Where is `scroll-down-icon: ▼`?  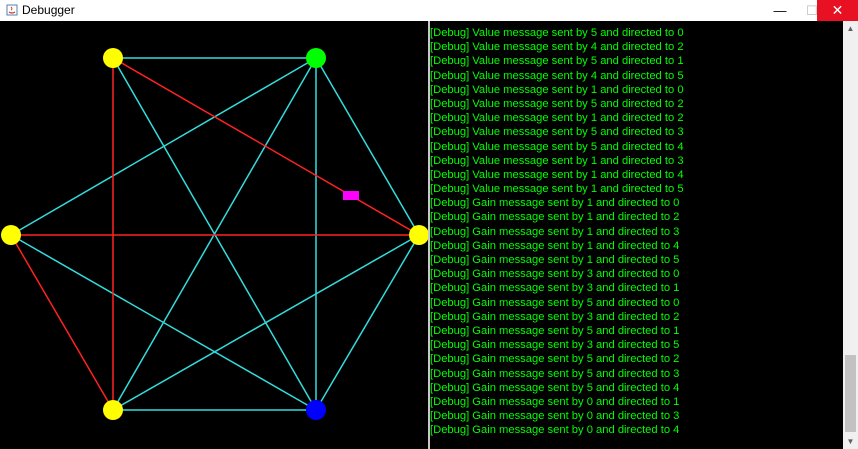
scroll-down-icon: ▼ is located at coordinates (850, 441).